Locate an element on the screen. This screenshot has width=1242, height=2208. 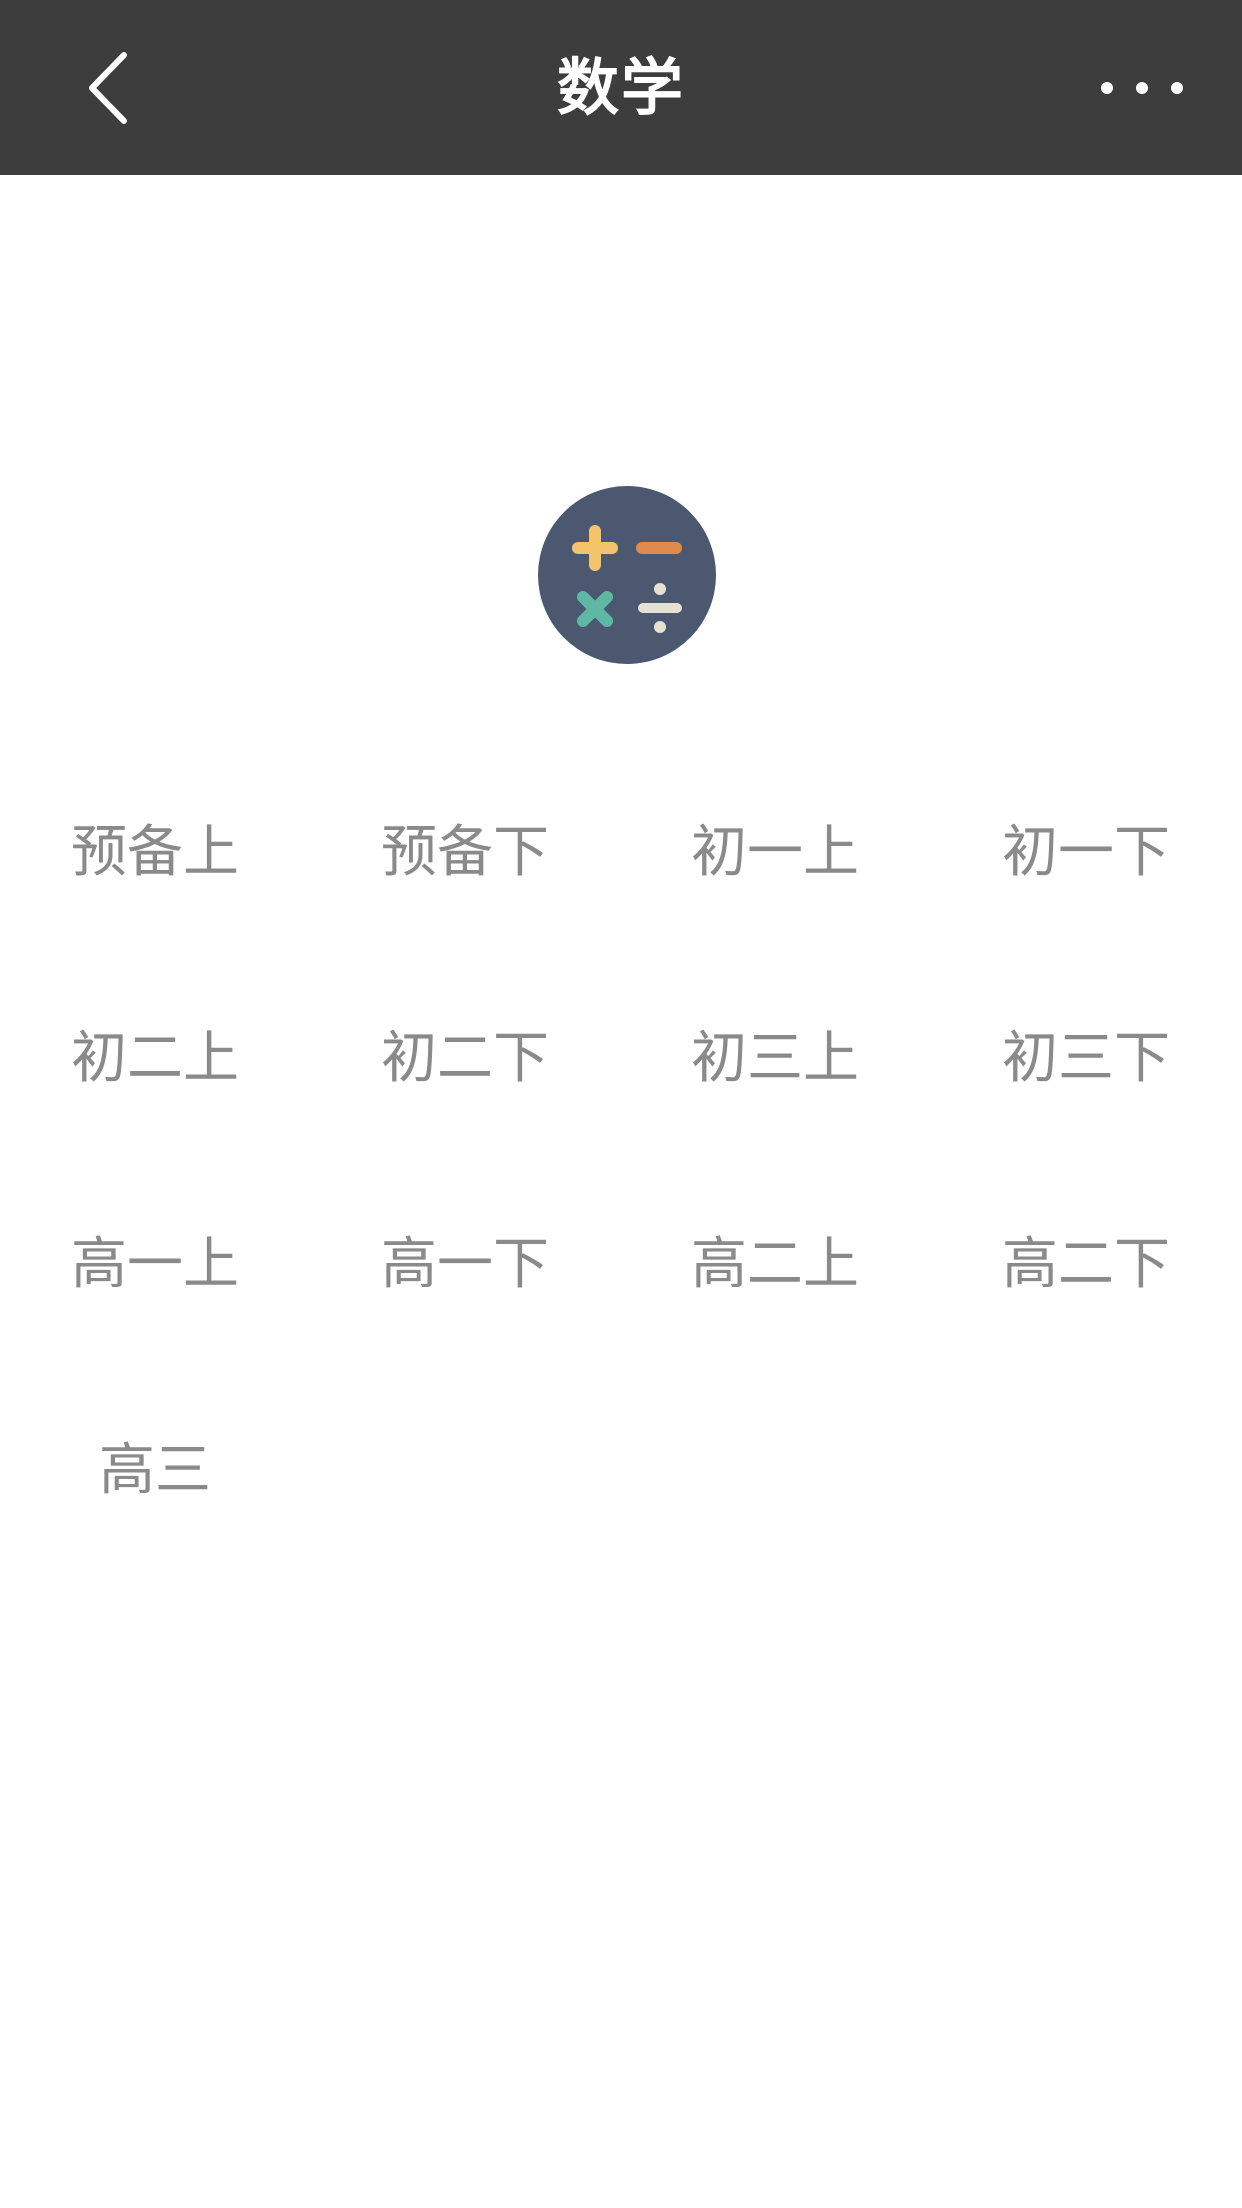
top-navbar: 数学 is located at coordinates (621, 87).